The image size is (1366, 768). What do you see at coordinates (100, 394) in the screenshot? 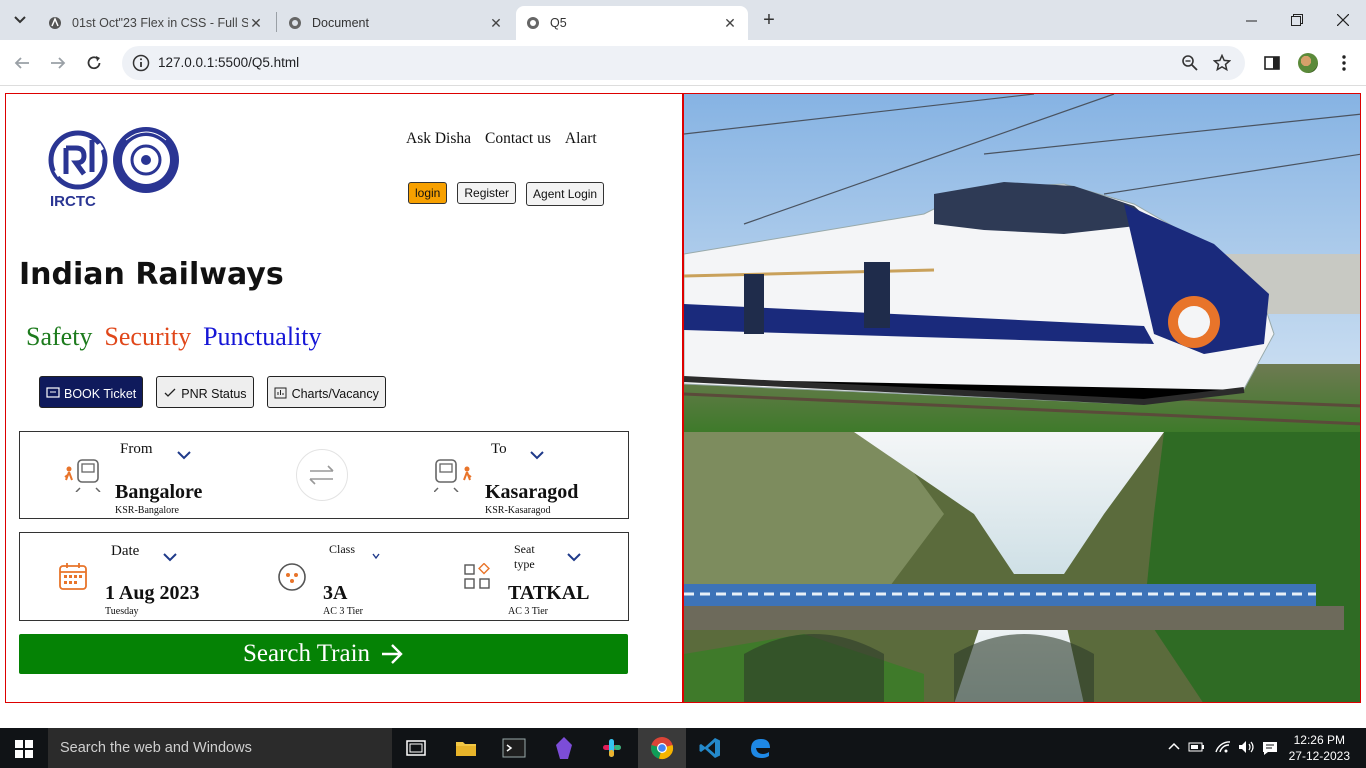
I see `book-ticket-label: BOOK Ticket` at bounding box center [100, 394].